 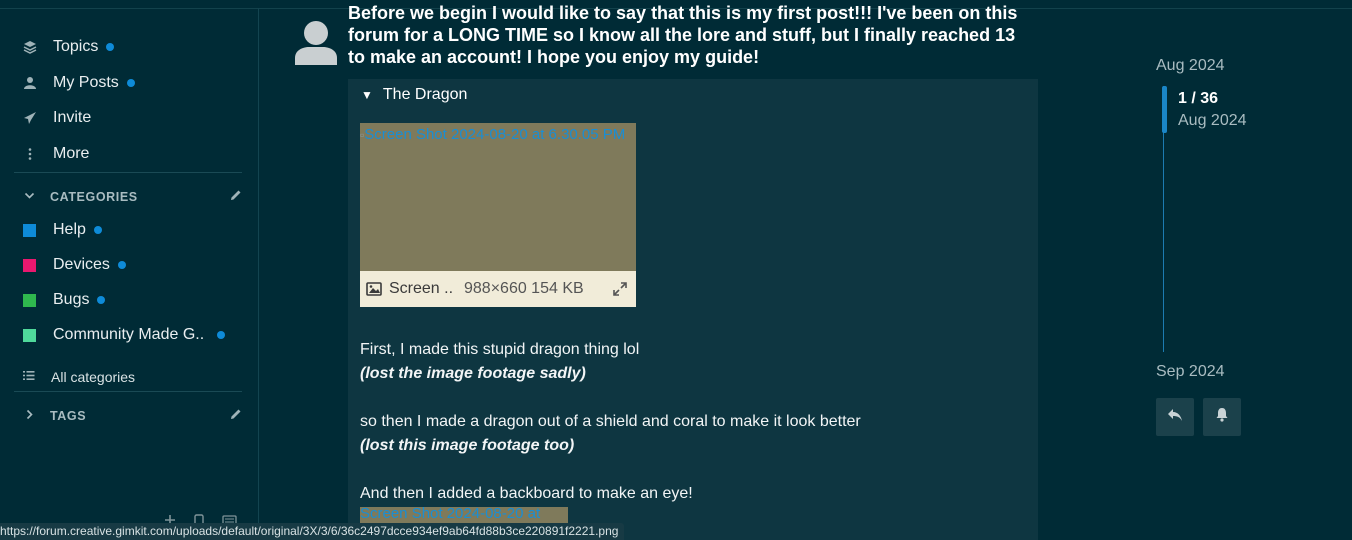 I want to click on sidebar-all-categories: All categories, so click(x=79, y=377).